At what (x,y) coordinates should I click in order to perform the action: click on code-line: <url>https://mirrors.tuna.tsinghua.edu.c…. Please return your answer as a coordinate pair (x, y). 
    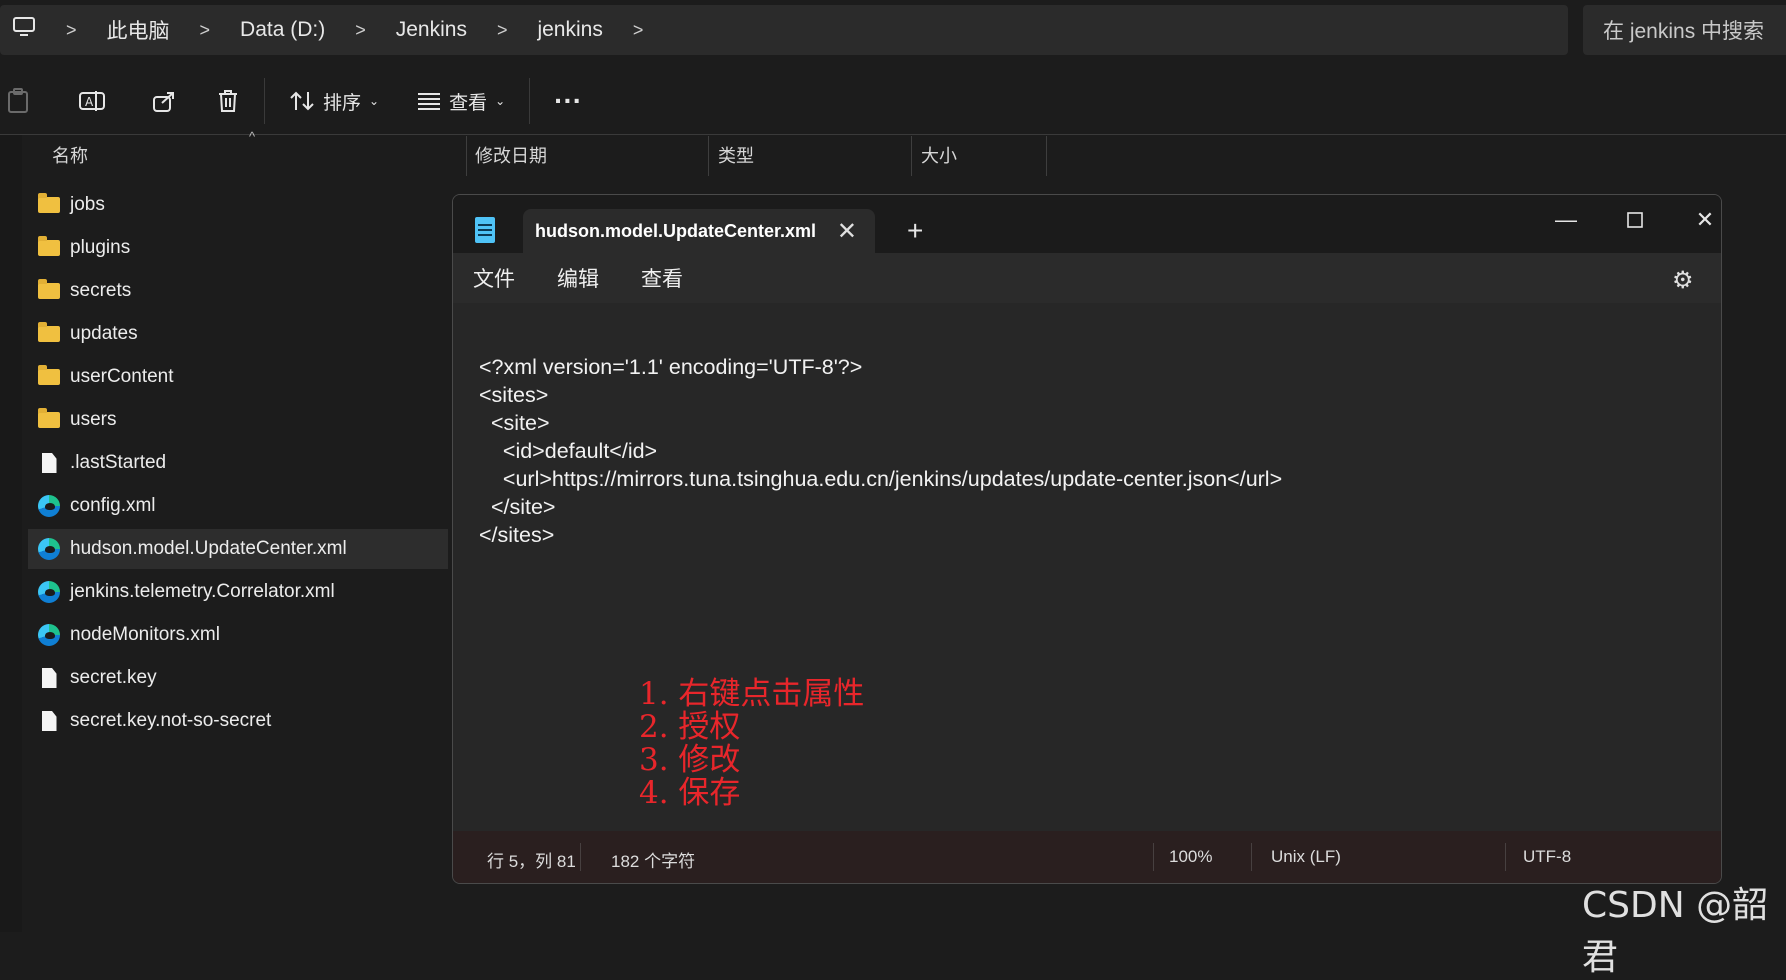
    Looking at the image, I should click on (881, 479).